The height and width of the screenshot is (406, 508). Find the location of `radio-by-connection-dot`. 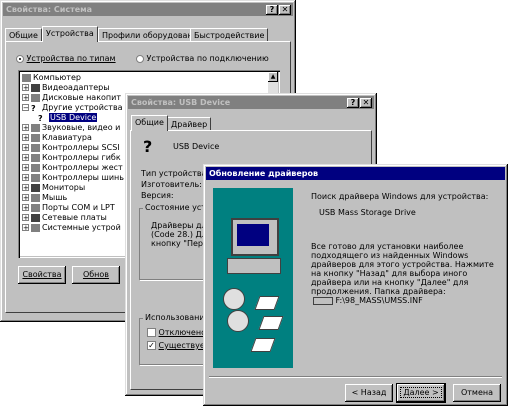

radio-by-connection-dot is located at coordinates (140, 58).